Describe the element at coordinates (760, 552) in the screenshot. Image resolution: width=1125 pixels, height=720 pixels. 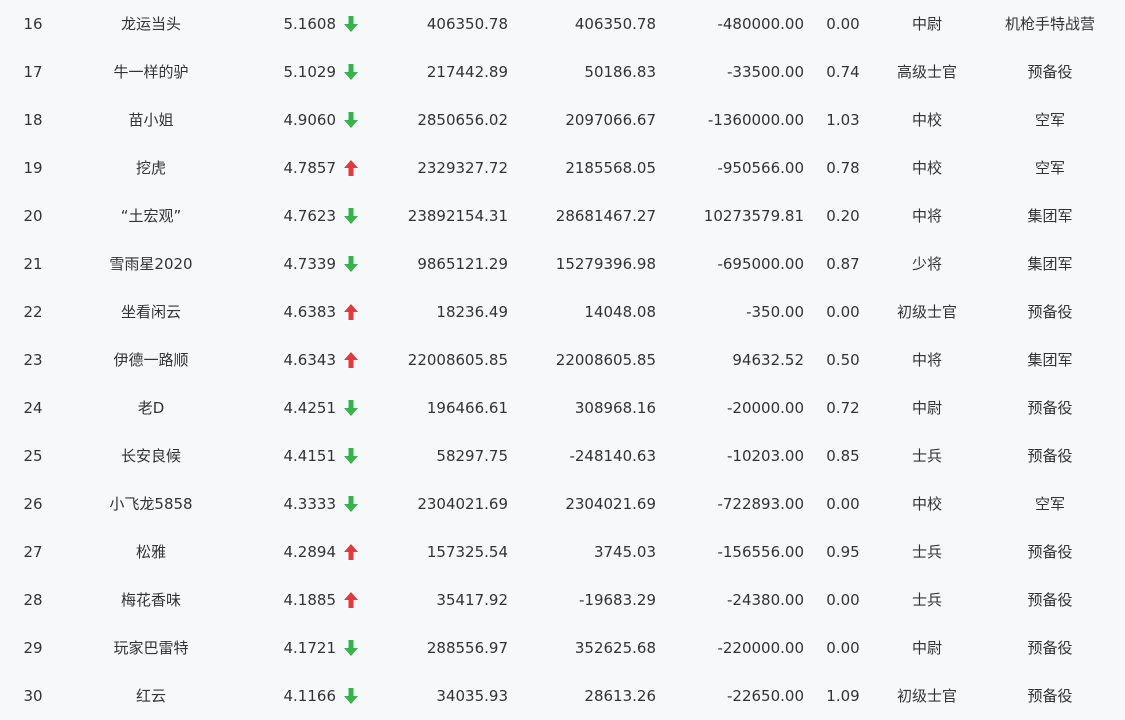
I see `value-3: -156556.00` at that location.